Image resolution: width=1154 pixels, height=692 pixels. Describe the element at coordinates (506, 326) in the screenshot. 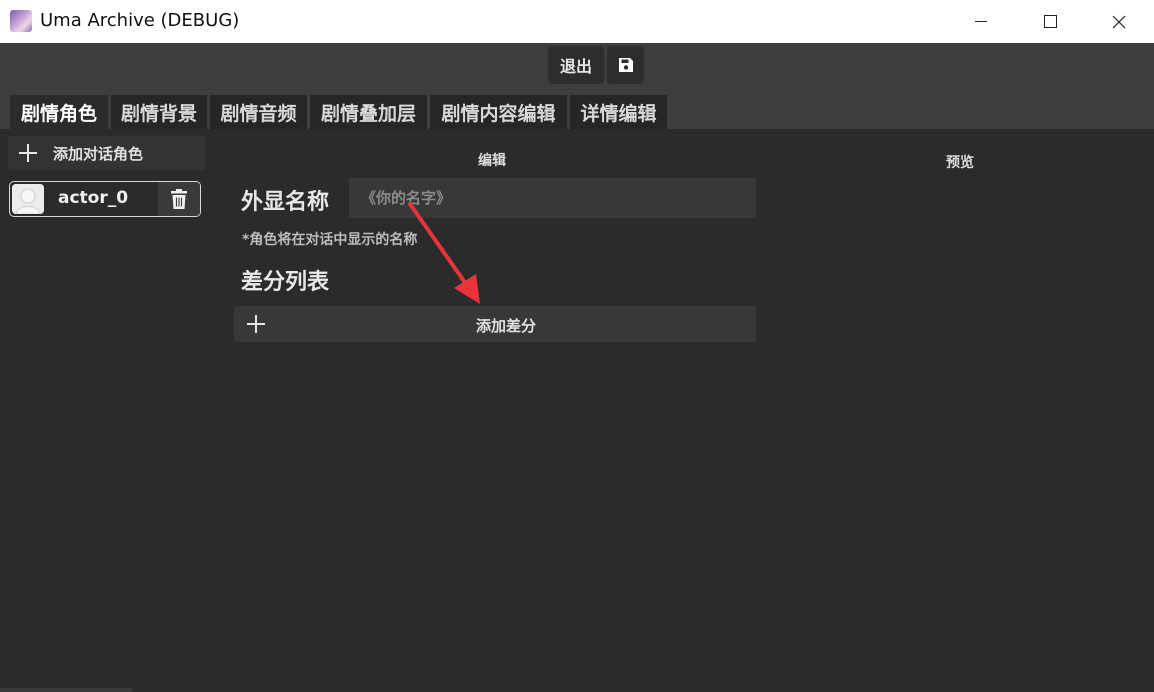

I see `add-diff-label: 添加差分` at that location.